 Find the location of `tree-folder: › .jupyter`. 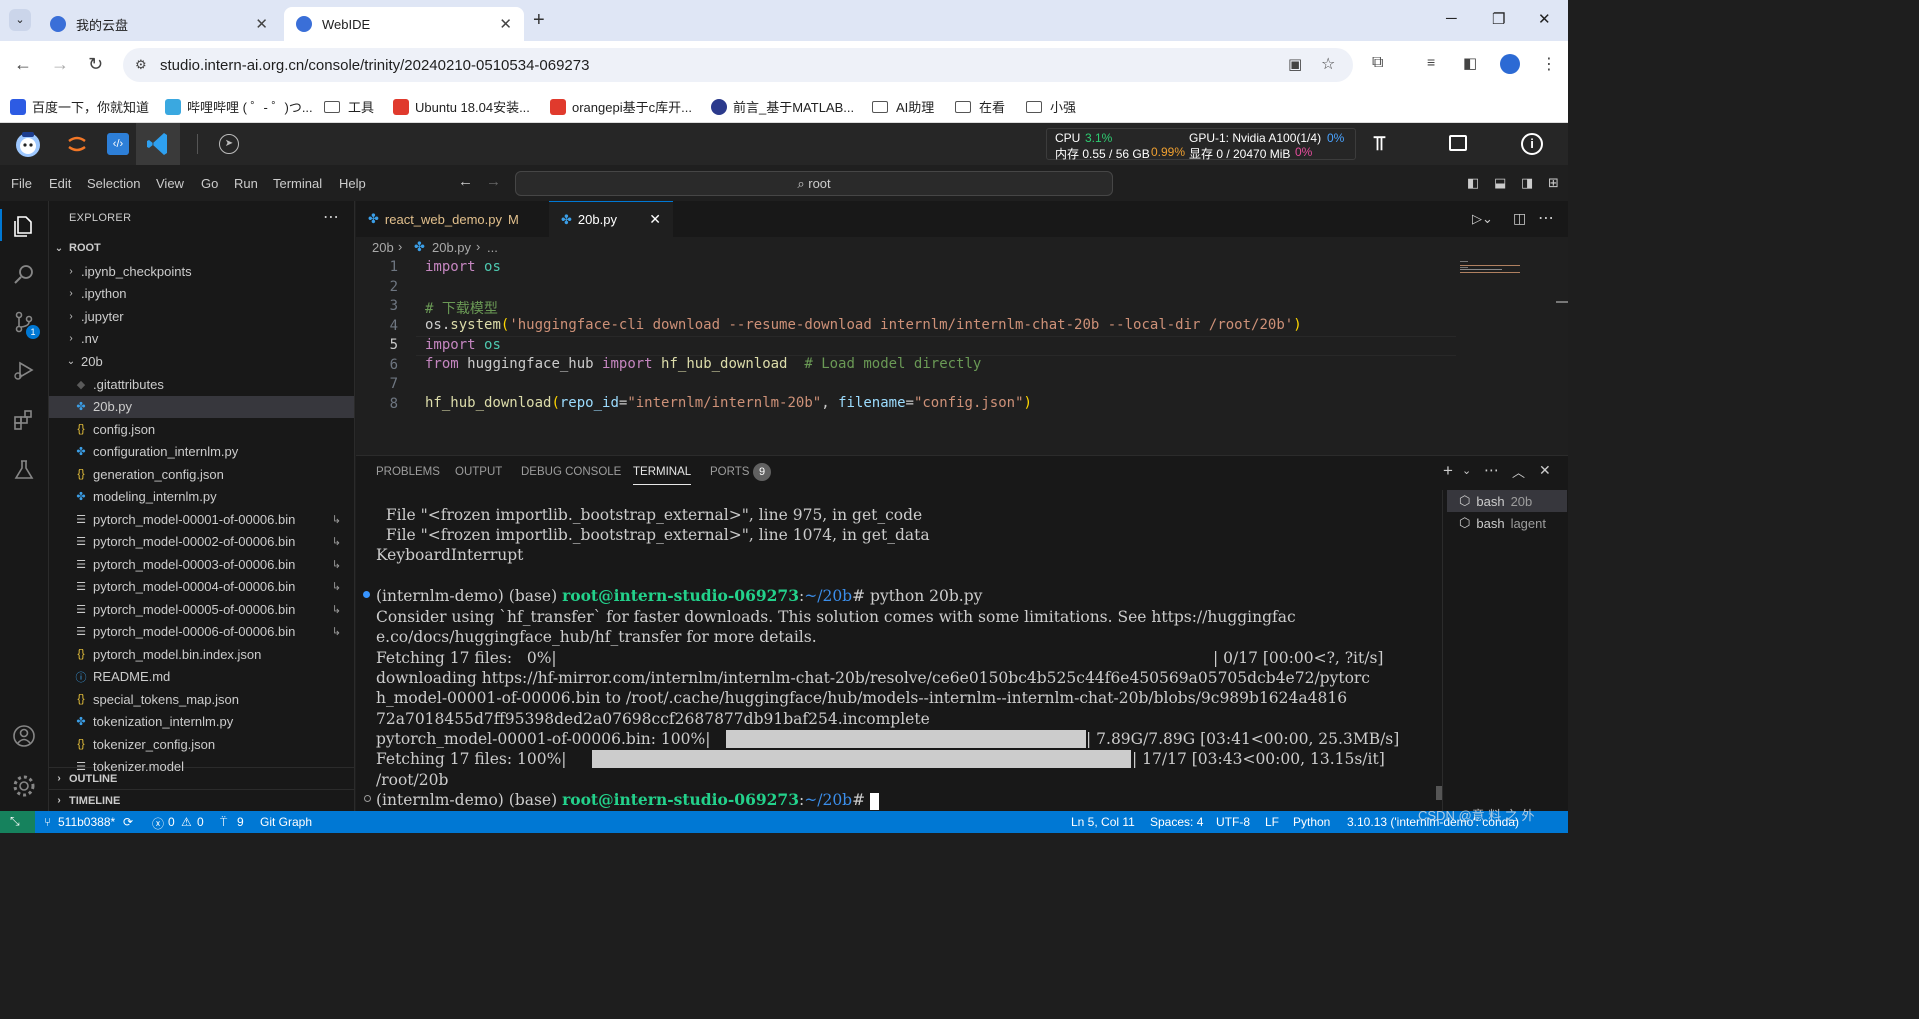

tree-folder: › .jupyter is located at coordinates (201, 316).